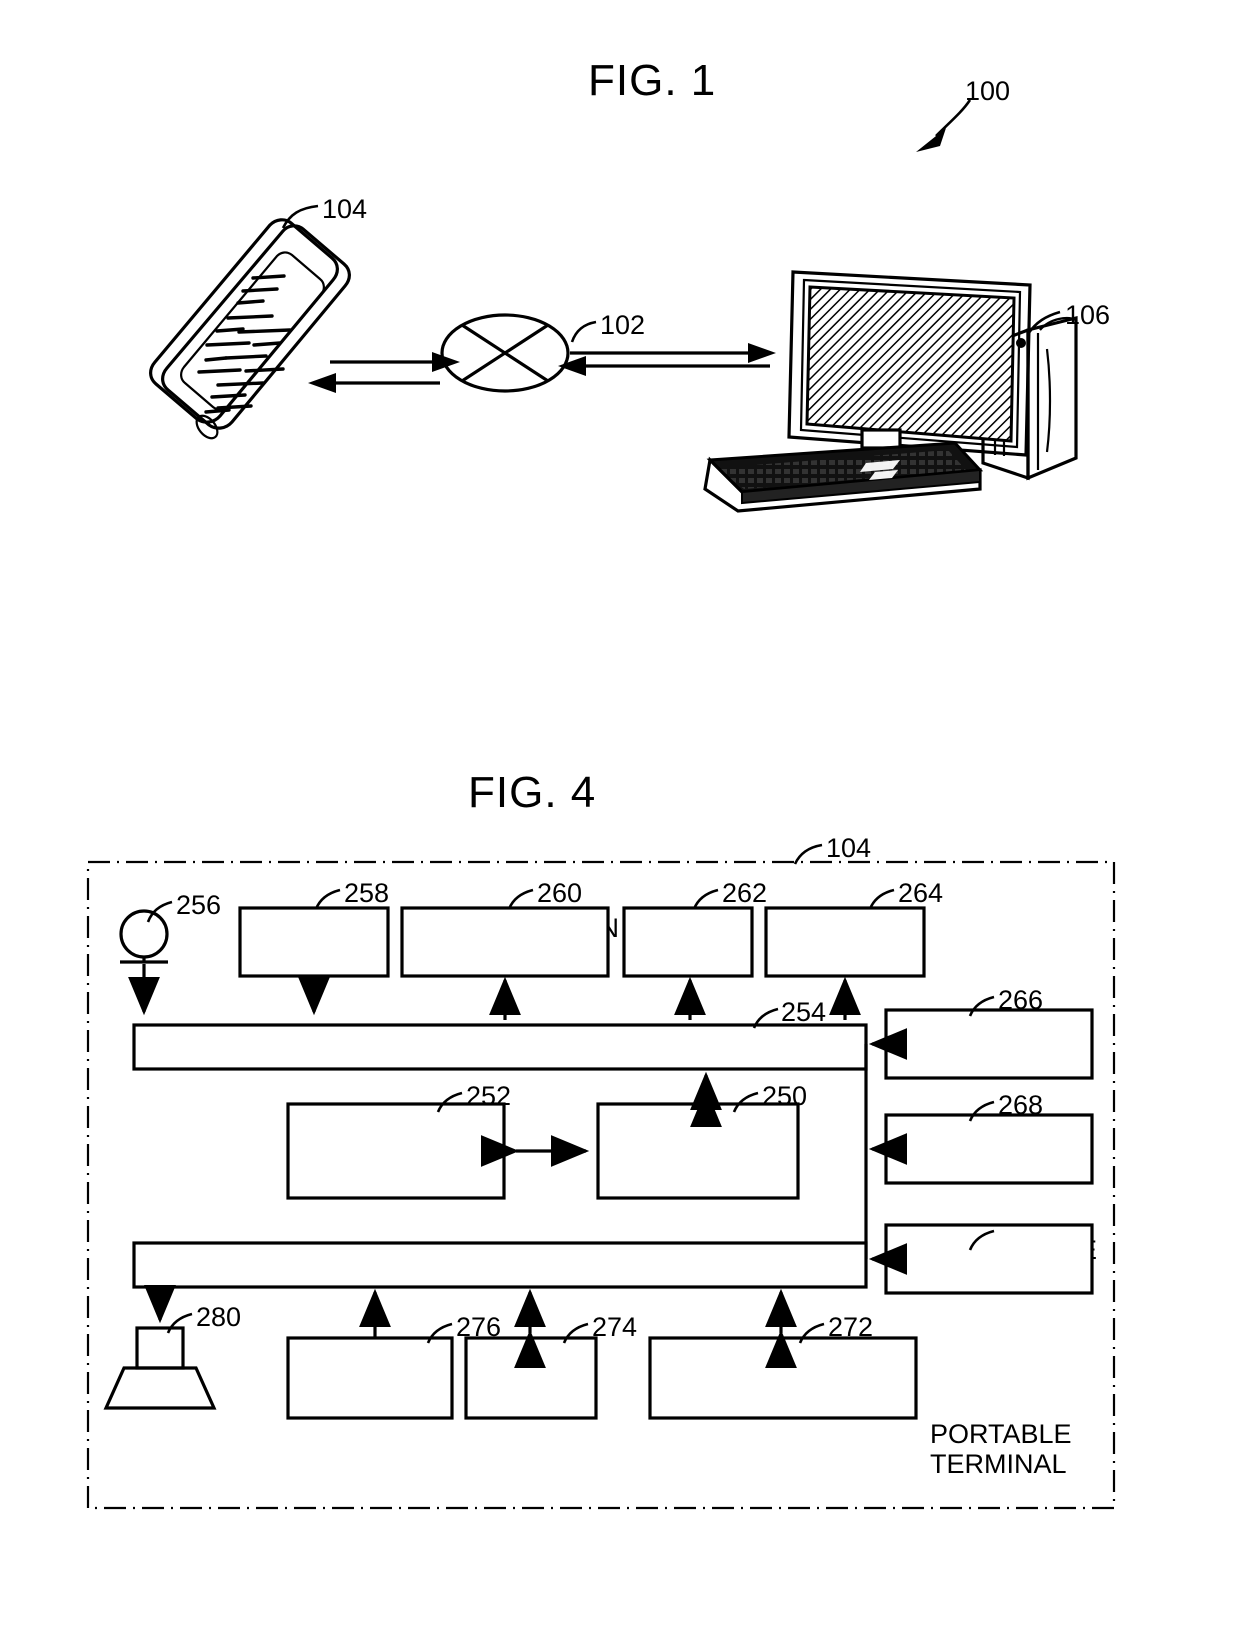 This screenshot has width=1240, height=1644. I want to click on operation-buttons-label: OPERATION BUTTONS, so click(372, 1378).